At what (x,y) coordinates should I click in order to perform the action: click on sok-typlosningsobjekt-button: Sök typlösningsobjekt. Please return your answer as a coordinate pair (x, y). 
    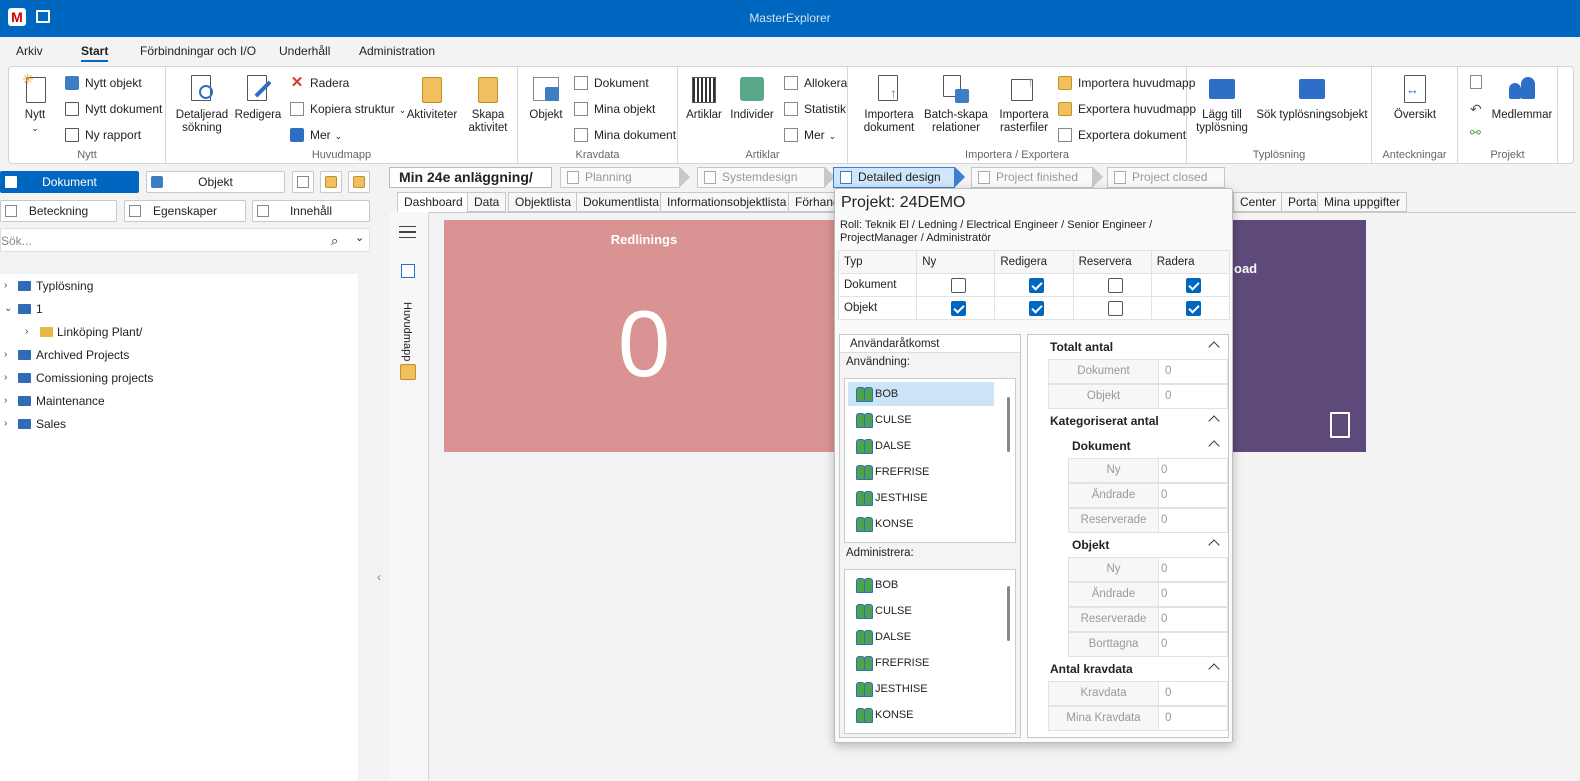
    Looking at the image, I should click on (1312, 97).